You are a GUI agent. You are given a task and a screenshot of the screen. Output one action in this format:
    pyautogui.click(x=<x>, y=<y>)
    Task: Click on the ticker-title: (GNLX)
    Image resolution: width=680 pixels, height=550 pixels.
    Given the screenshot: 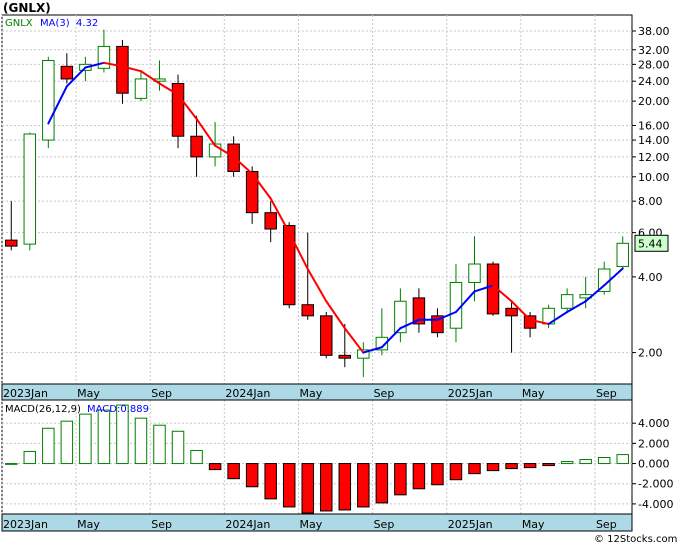 What is the action you would take?
    pyautogui.click(x=27, y=8)
    